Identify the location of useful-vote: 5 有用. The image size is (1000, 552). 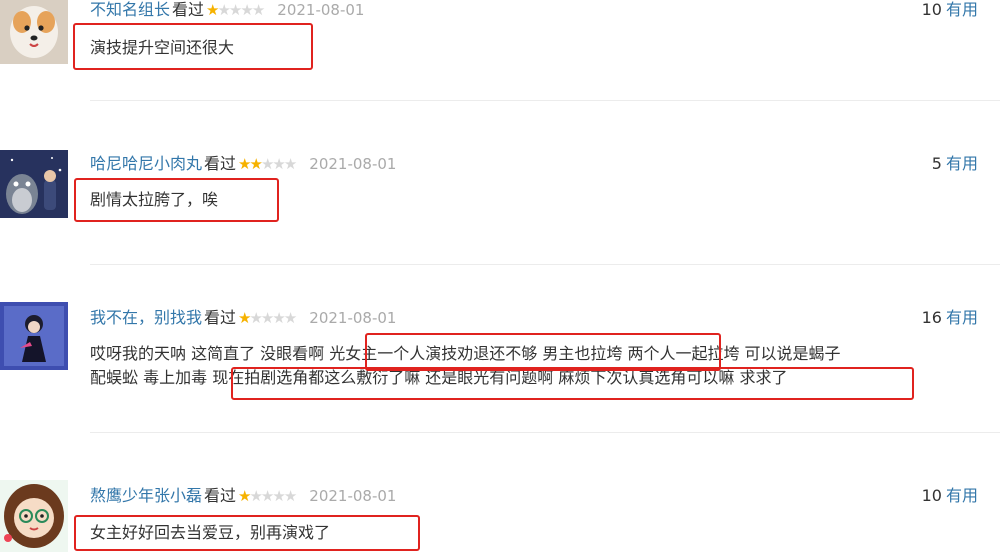
(955, 164).